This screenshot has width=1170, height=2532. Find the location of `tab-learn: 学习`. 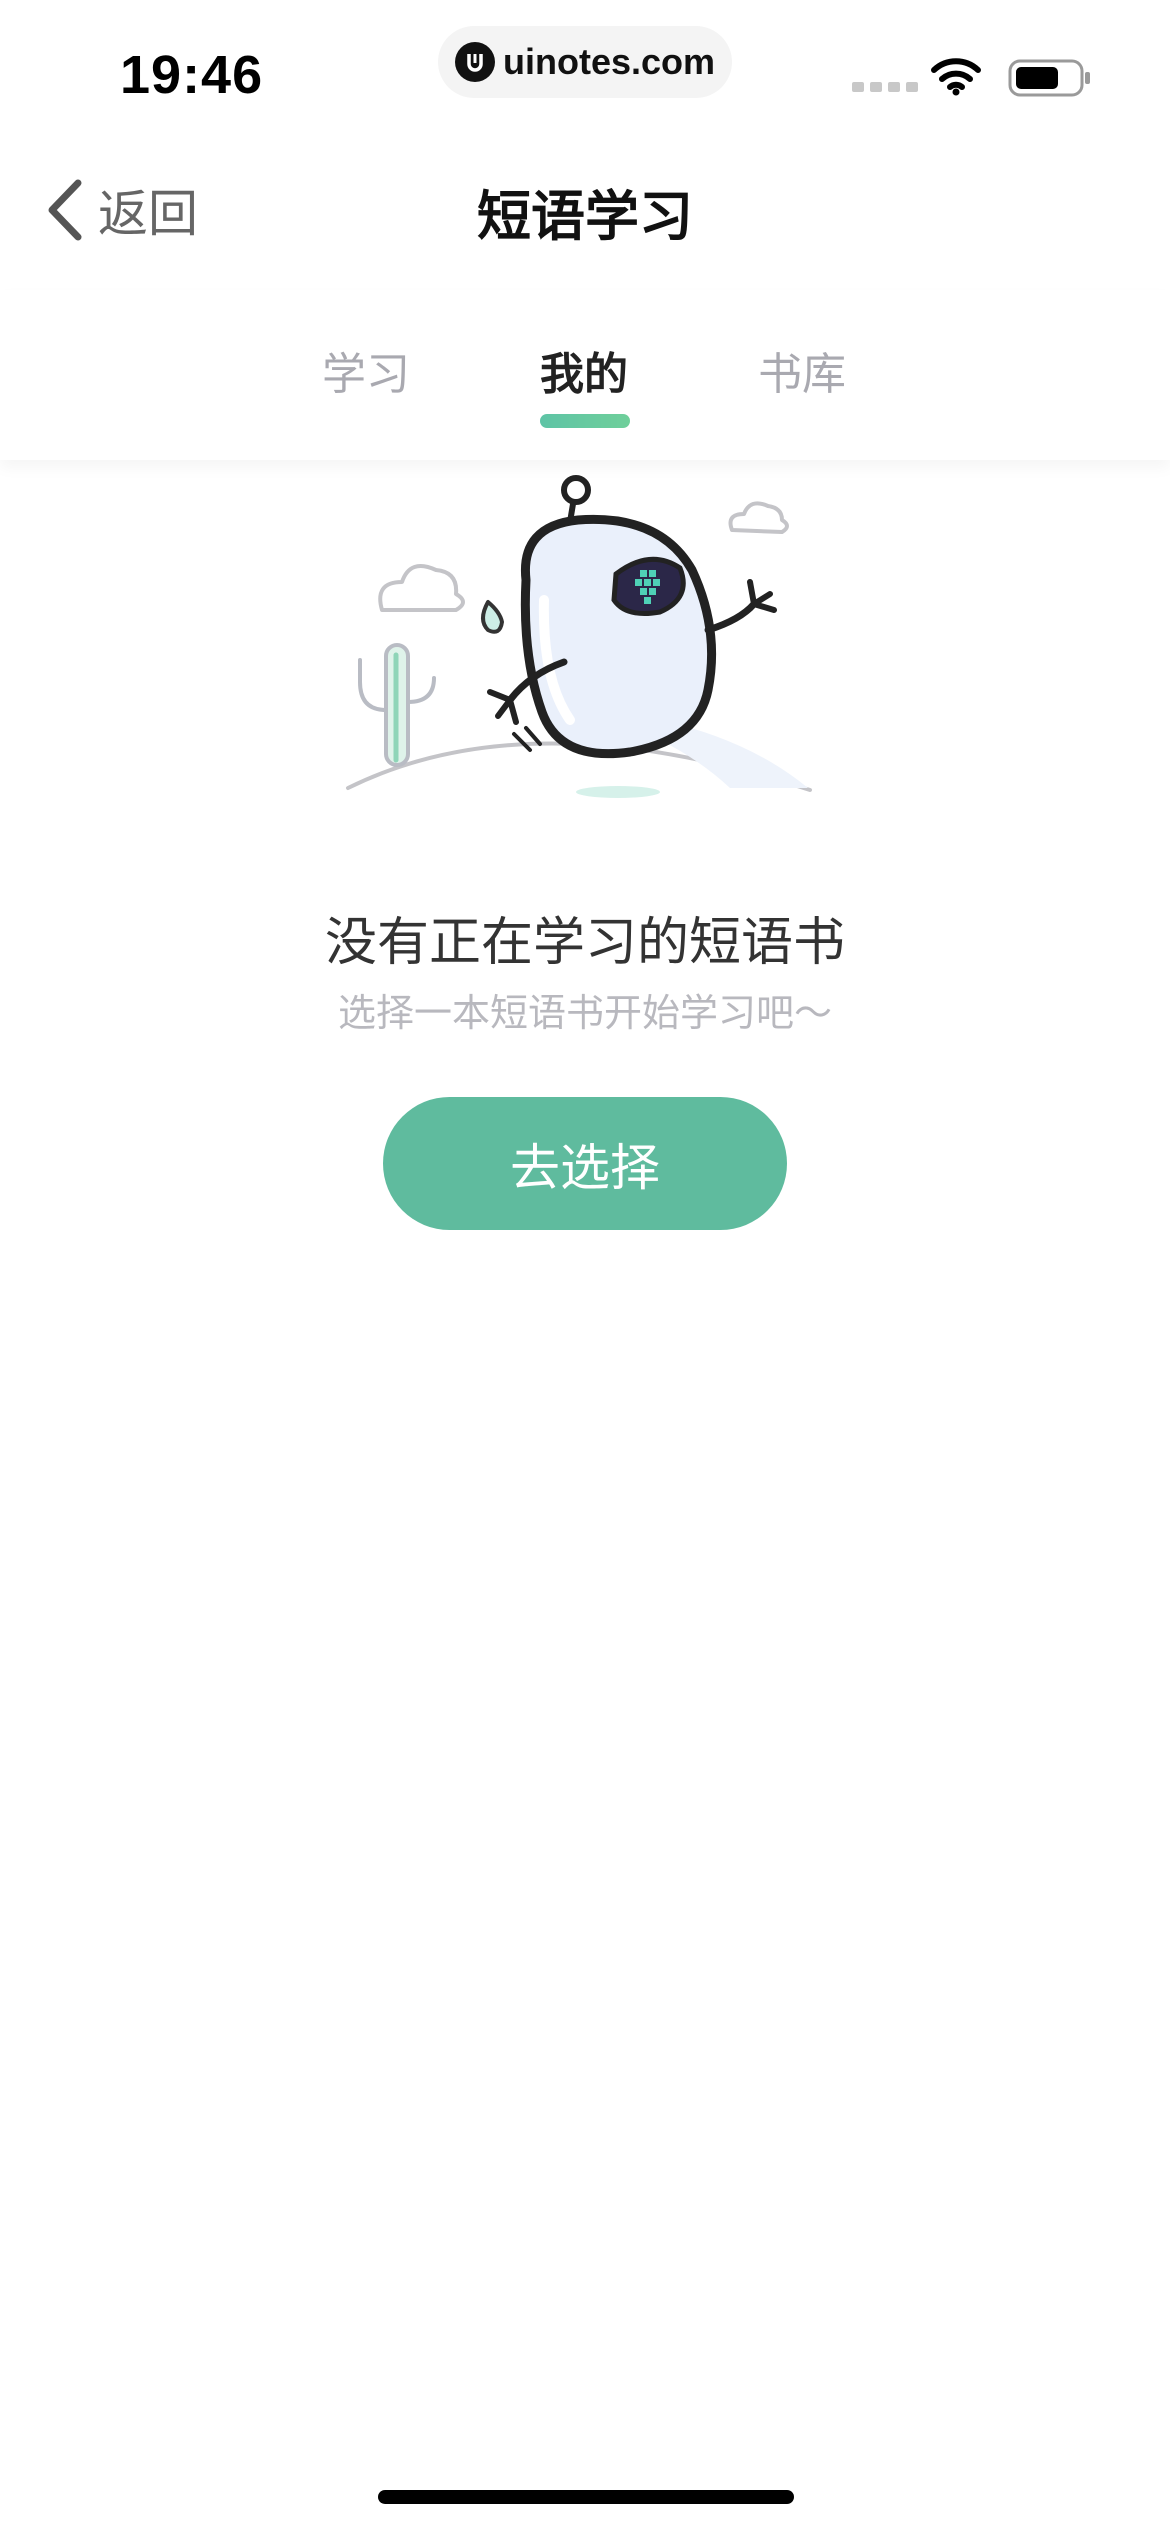

tab-learn: 学习 is located at coordinates (366, 370).